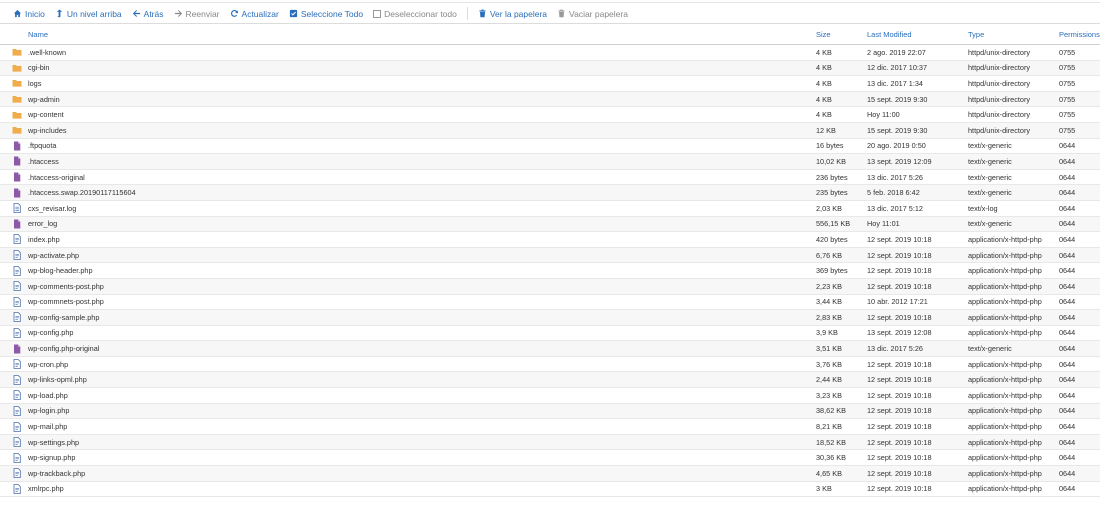 The width and height of the screenshot is (1100, 517). Describe the element at coordinates (421, 83) in the screenshot. I see `file-name: logs` at that location.